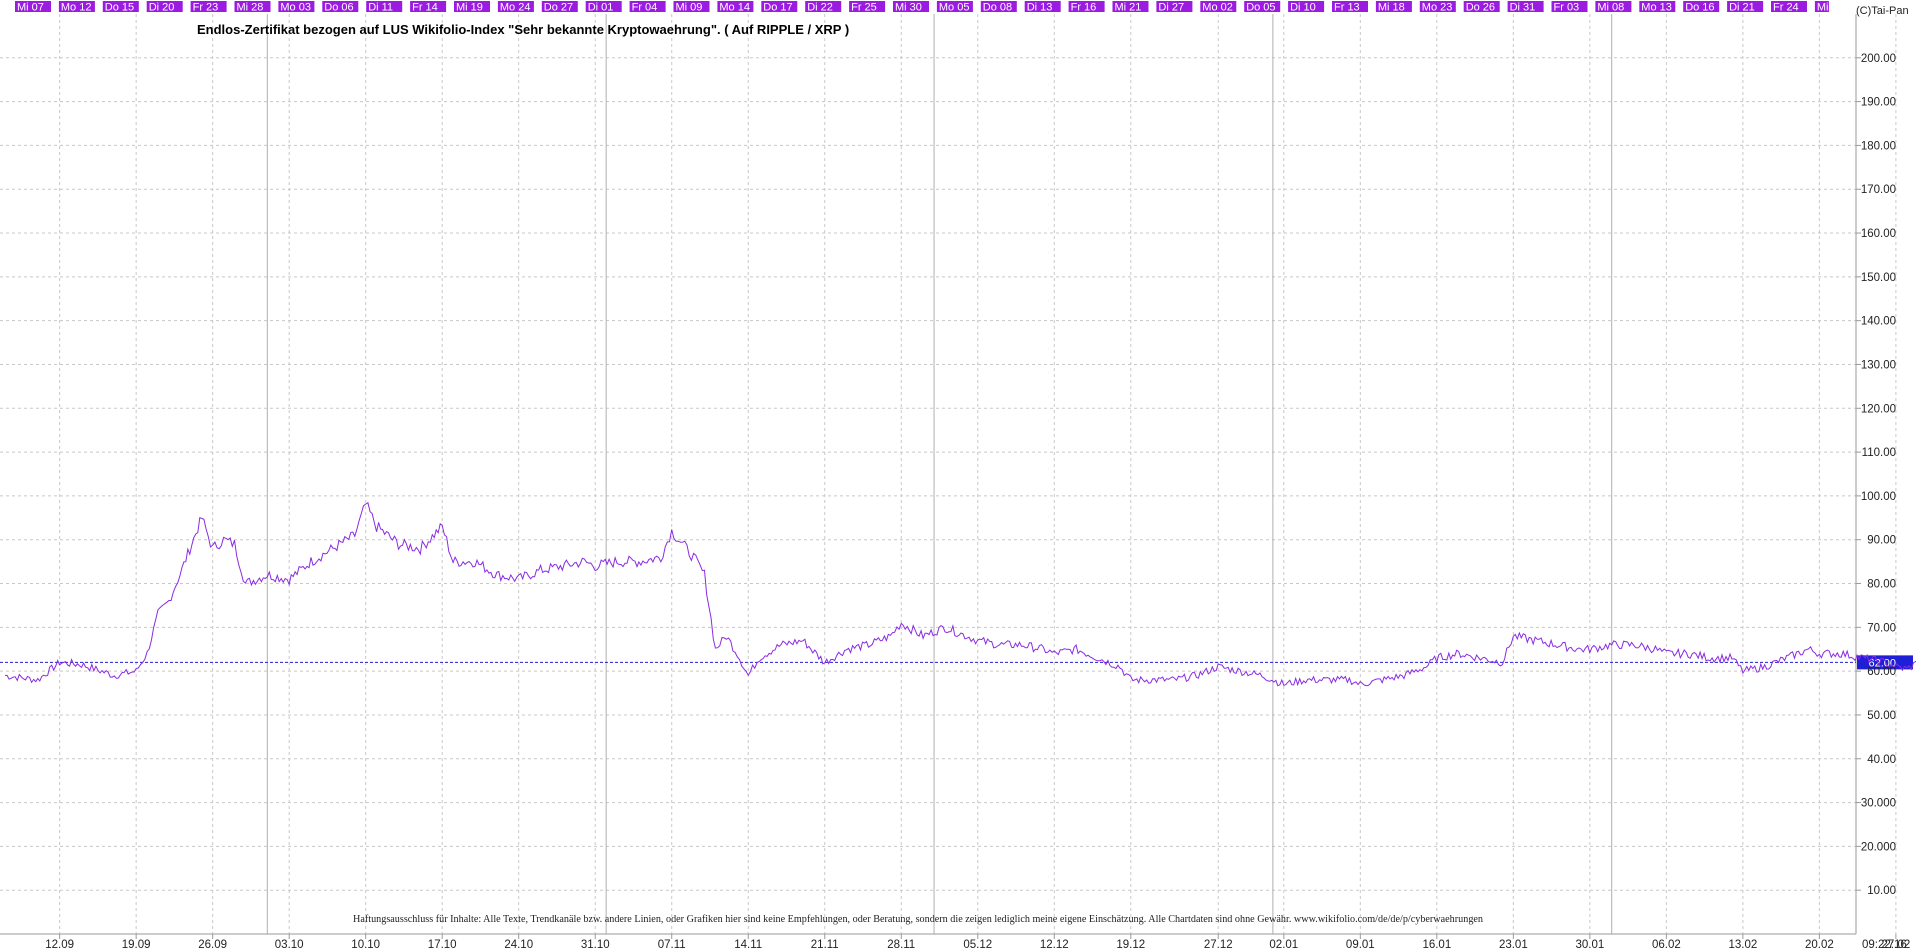  Describe the element at coordinates (206, 8) in the screenshot. I see `top-day-label: Fr 23` at that location.